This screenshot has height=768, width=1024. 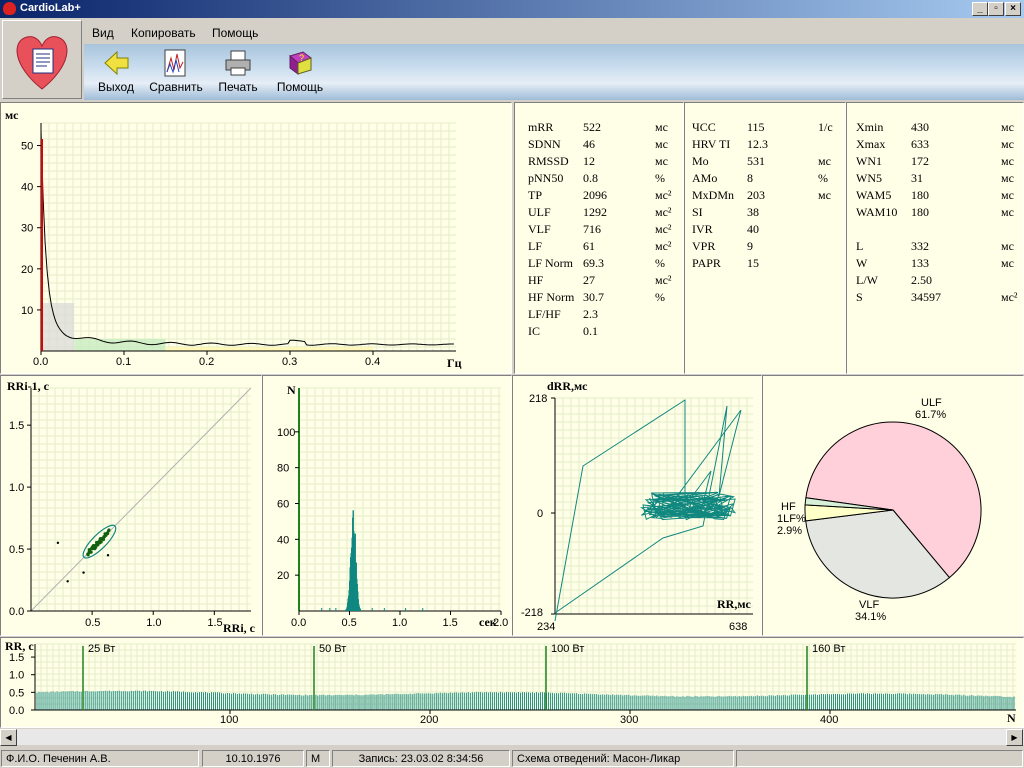 I want to click on stat-value: 522, so click(x=592, y=127).